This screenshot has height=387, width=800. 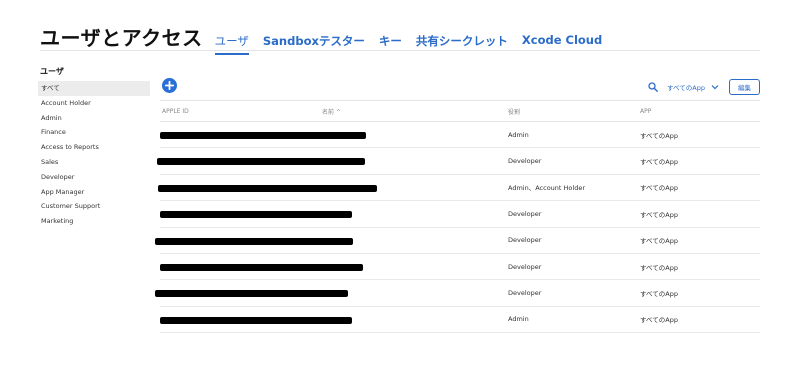 I want to click on column-header-name: 名前 ^, so click(x=413, y=111).